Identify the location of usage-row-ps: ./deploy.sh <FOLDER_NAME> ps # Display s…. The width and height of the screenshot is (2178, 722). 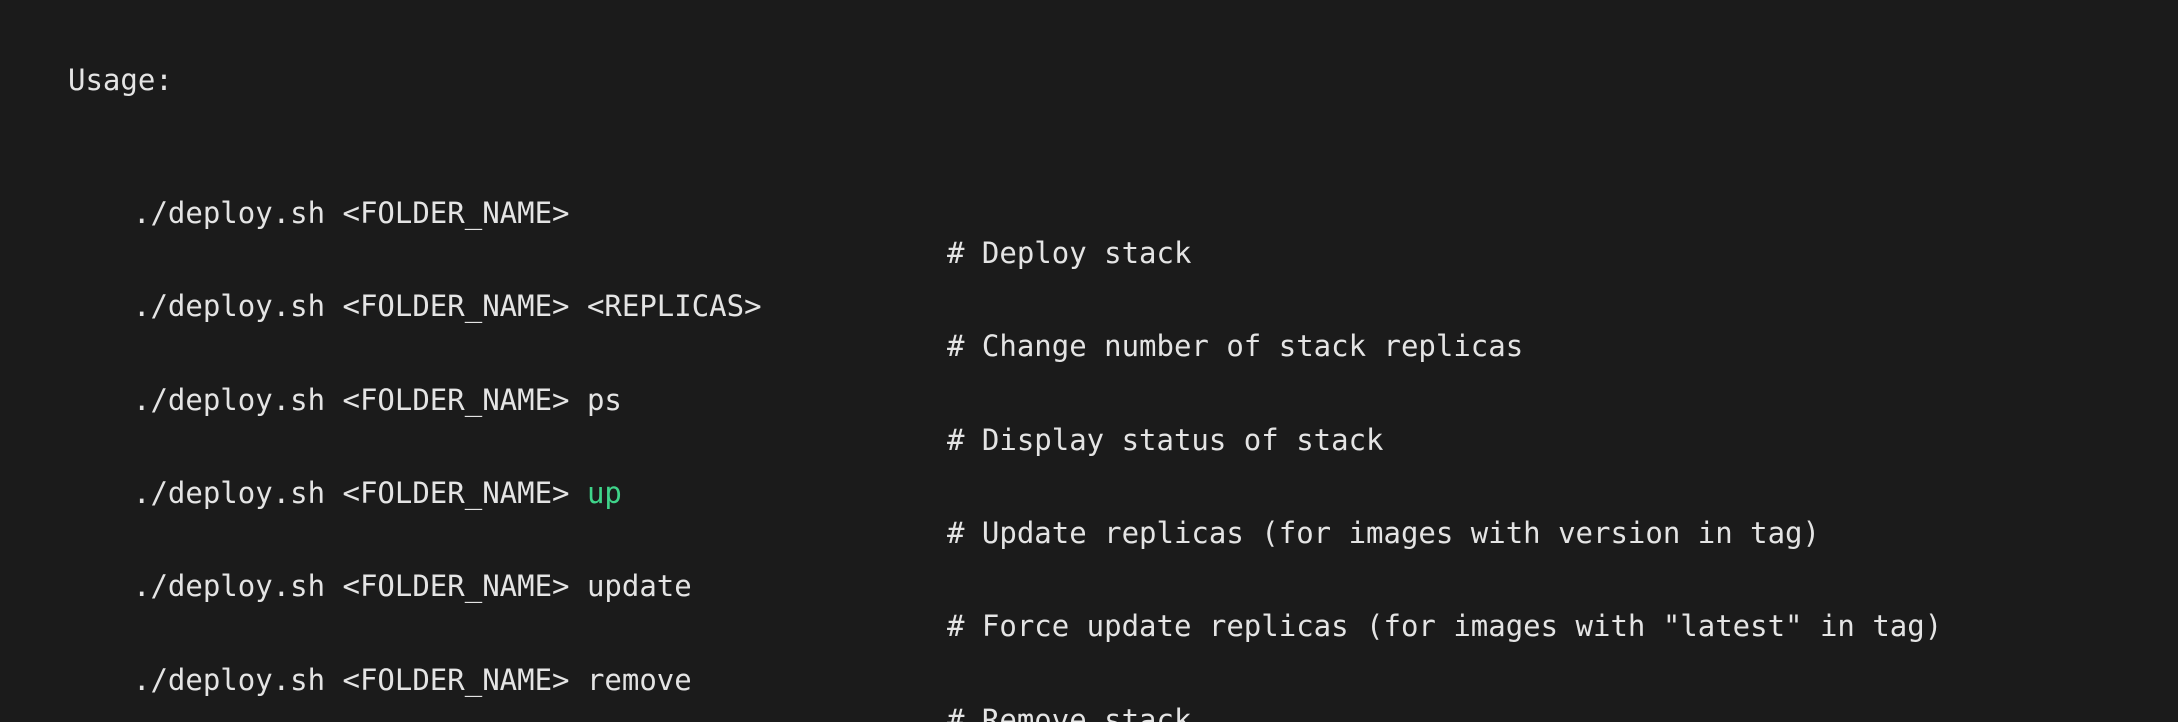
(692, 398).